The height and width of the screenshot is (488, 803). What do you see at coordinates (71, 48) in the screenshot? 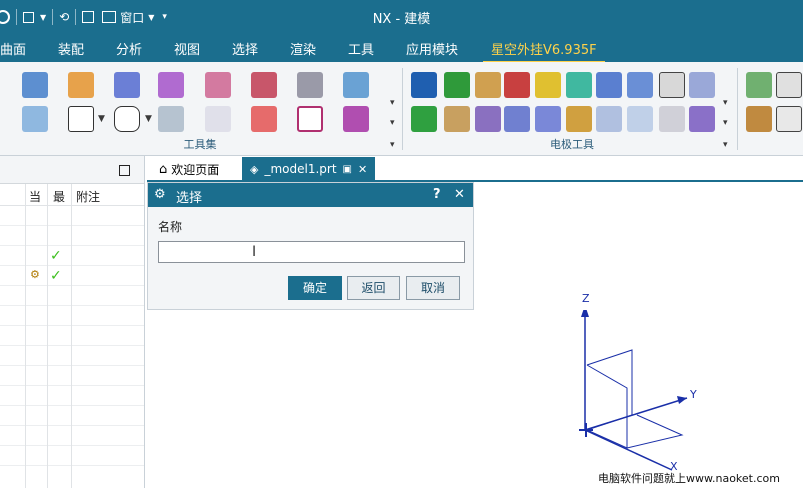
I see `menu-assembly: 装配` at bounding box center [71, 48].